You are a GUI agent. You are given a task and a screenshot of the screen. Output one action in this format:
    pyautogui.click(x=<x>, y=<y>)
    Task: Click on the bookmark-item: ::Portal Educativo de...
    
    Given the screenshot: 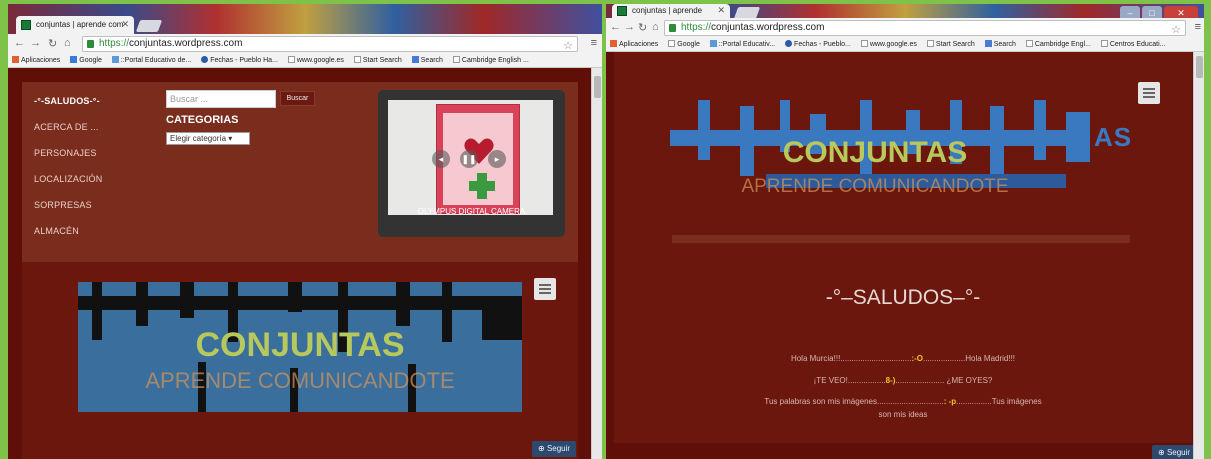 What is the action you would take?
    pyautogui.click(x=151, y=60)
    